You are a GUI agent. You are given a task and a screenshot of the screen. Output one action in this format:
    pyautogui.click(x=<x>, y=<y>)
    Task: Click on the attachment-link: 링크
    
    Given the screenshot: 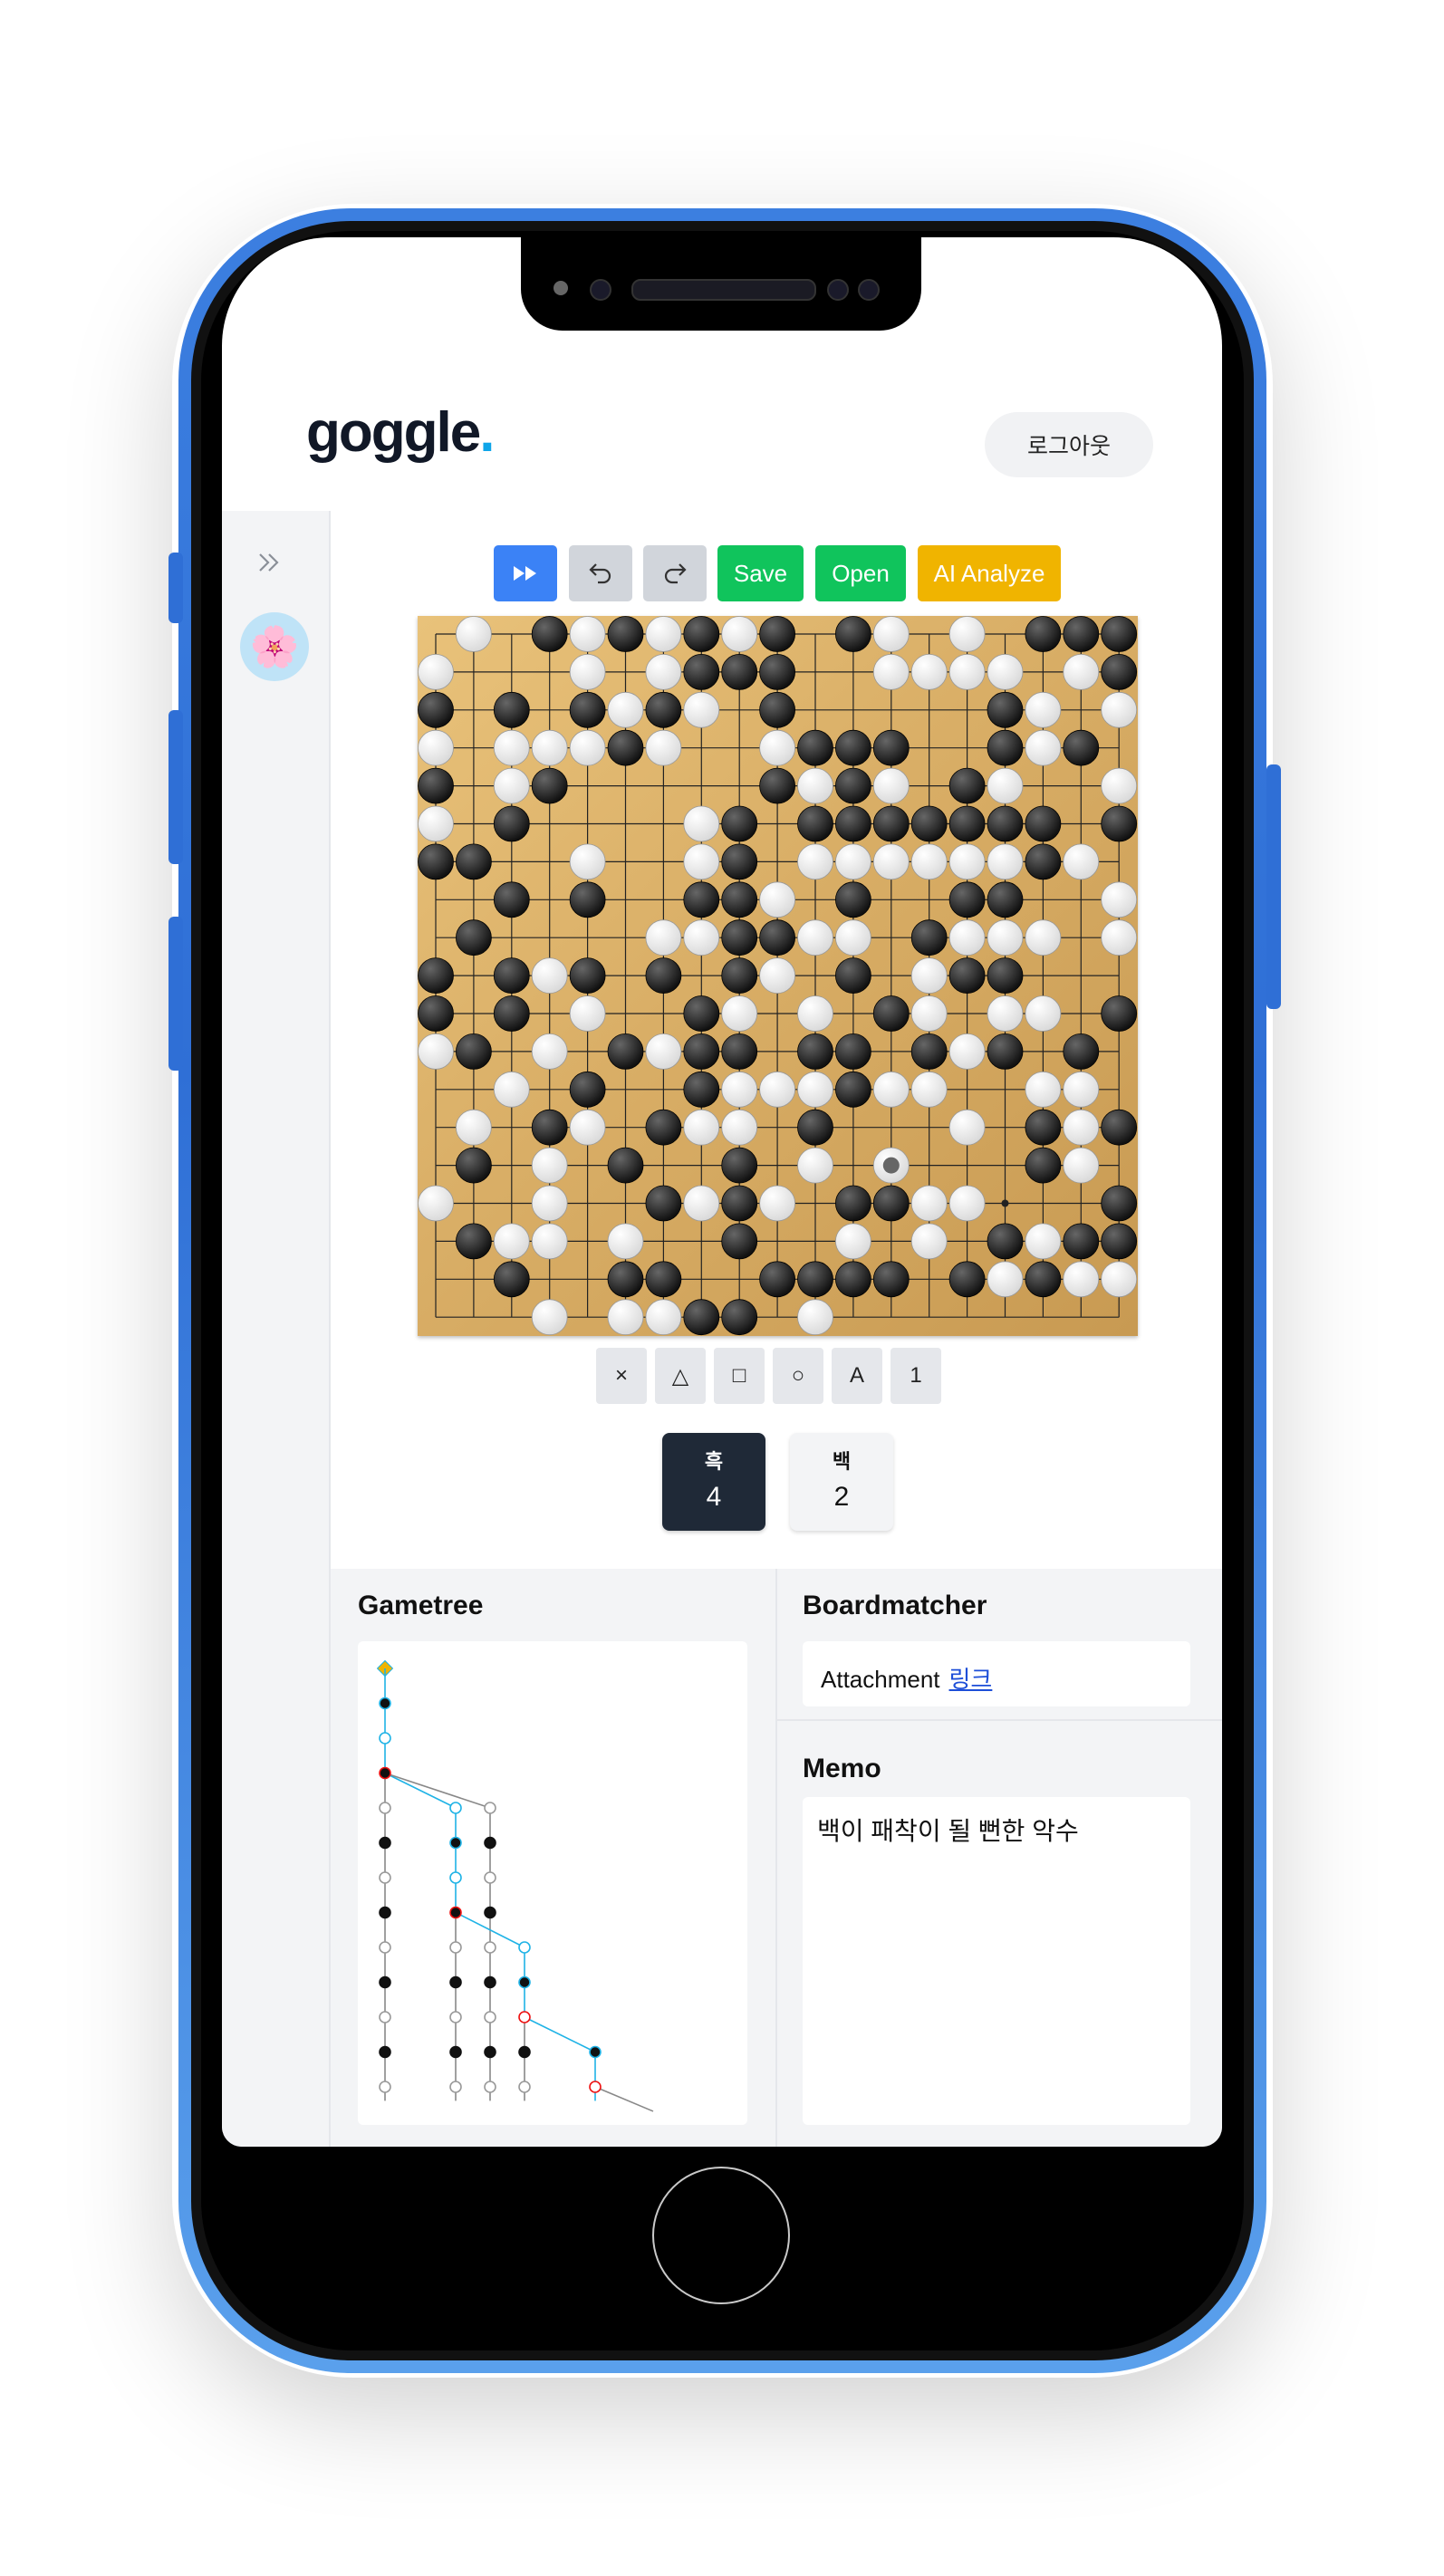 What is the action you would take?
    pyautogui.click(x=971, y=1679)
    